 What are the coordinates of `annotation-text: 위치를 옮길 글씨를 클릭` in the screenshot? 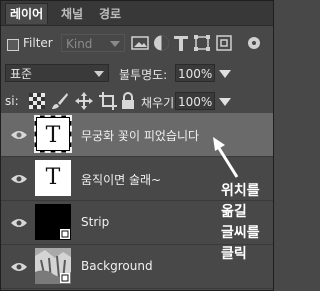 It's located at (240, 223).